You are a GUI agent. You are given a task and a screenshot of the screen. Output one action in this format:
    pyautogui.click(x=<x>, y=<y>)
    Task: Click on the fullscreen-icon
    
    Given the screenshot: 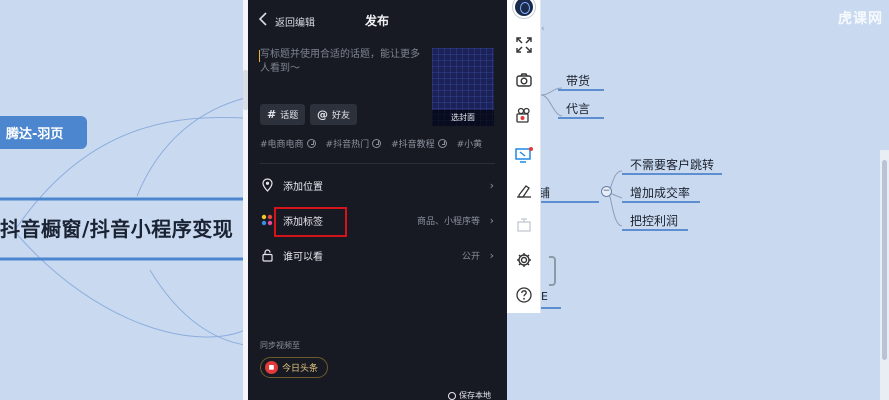 What is the action you would take?
    pyautogui.click(x=524, y=45)
    